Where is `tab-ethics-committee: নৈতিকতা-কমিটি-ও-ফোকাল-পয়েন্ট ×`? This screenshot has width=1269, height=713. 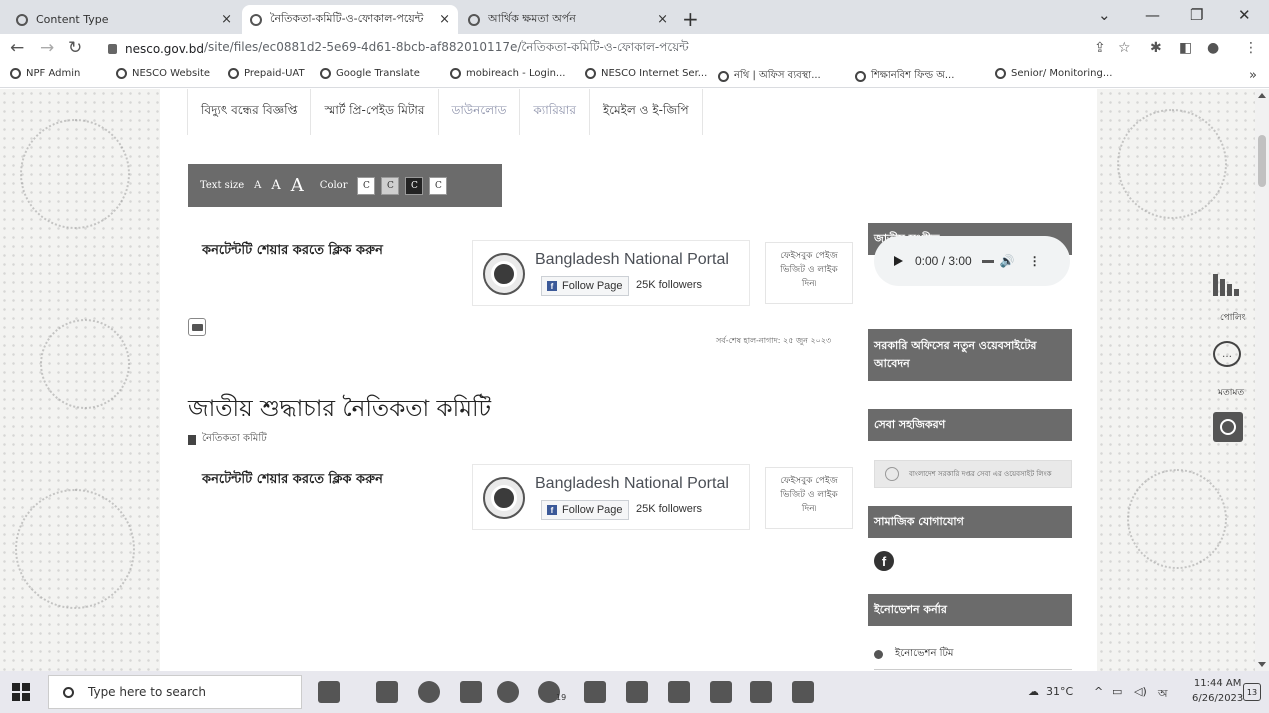 tab-ethics-committee: নৈতিকতা-কমিটি-ও-ফোকাল-পয়েন্ট × is located at coordinates (350, 19).